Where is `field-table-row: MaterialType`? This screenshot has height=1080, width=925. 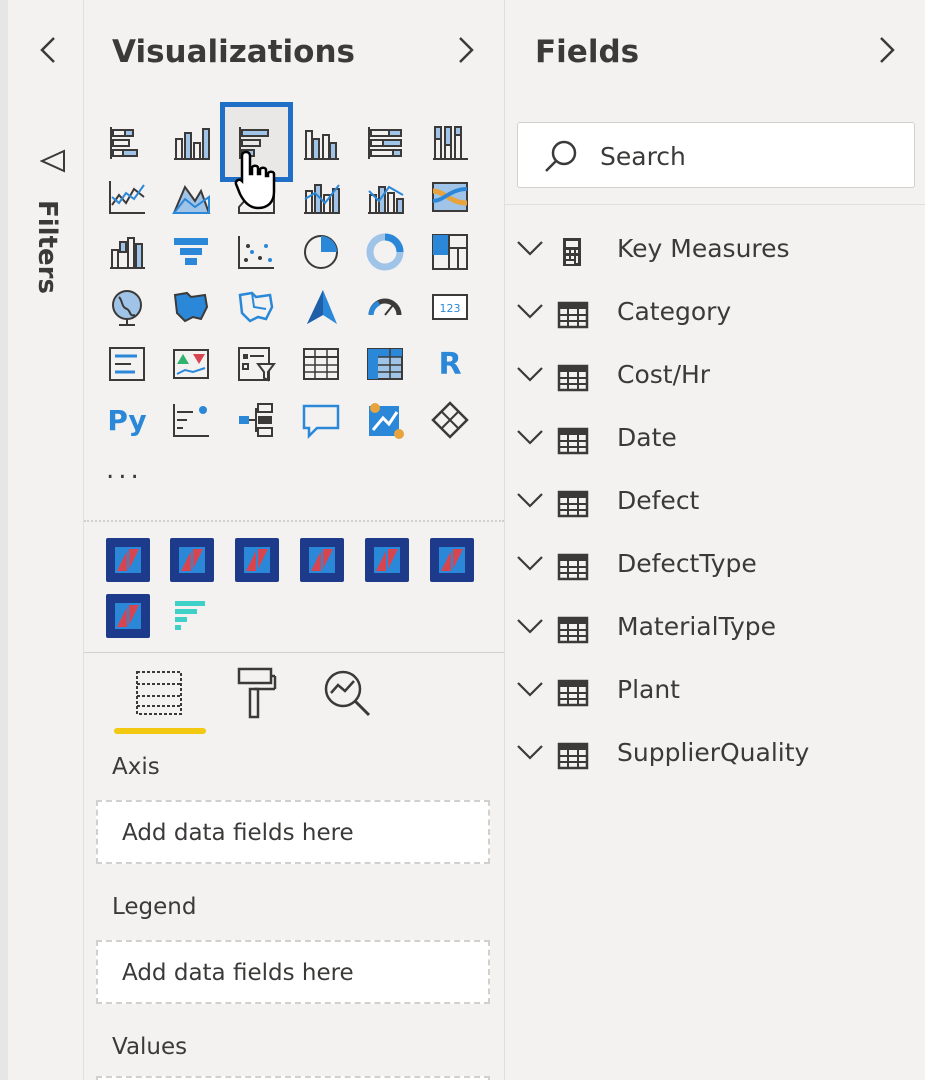 field-table-row: MaterialType is located at coordinates (715, 631).